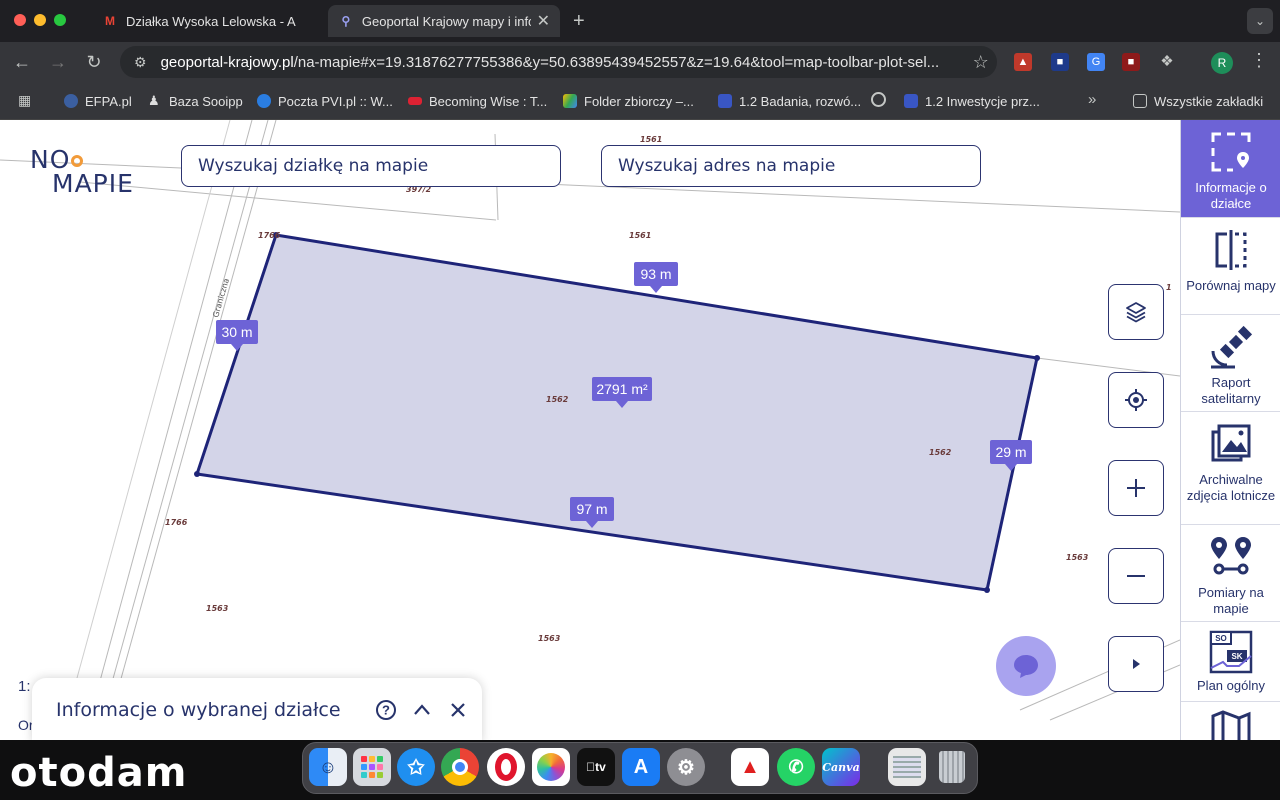  Describe the element at coordinates (195, 101) in the screenshot. I see `bookmark-item: ♟ Baza Sooipp` at that location.